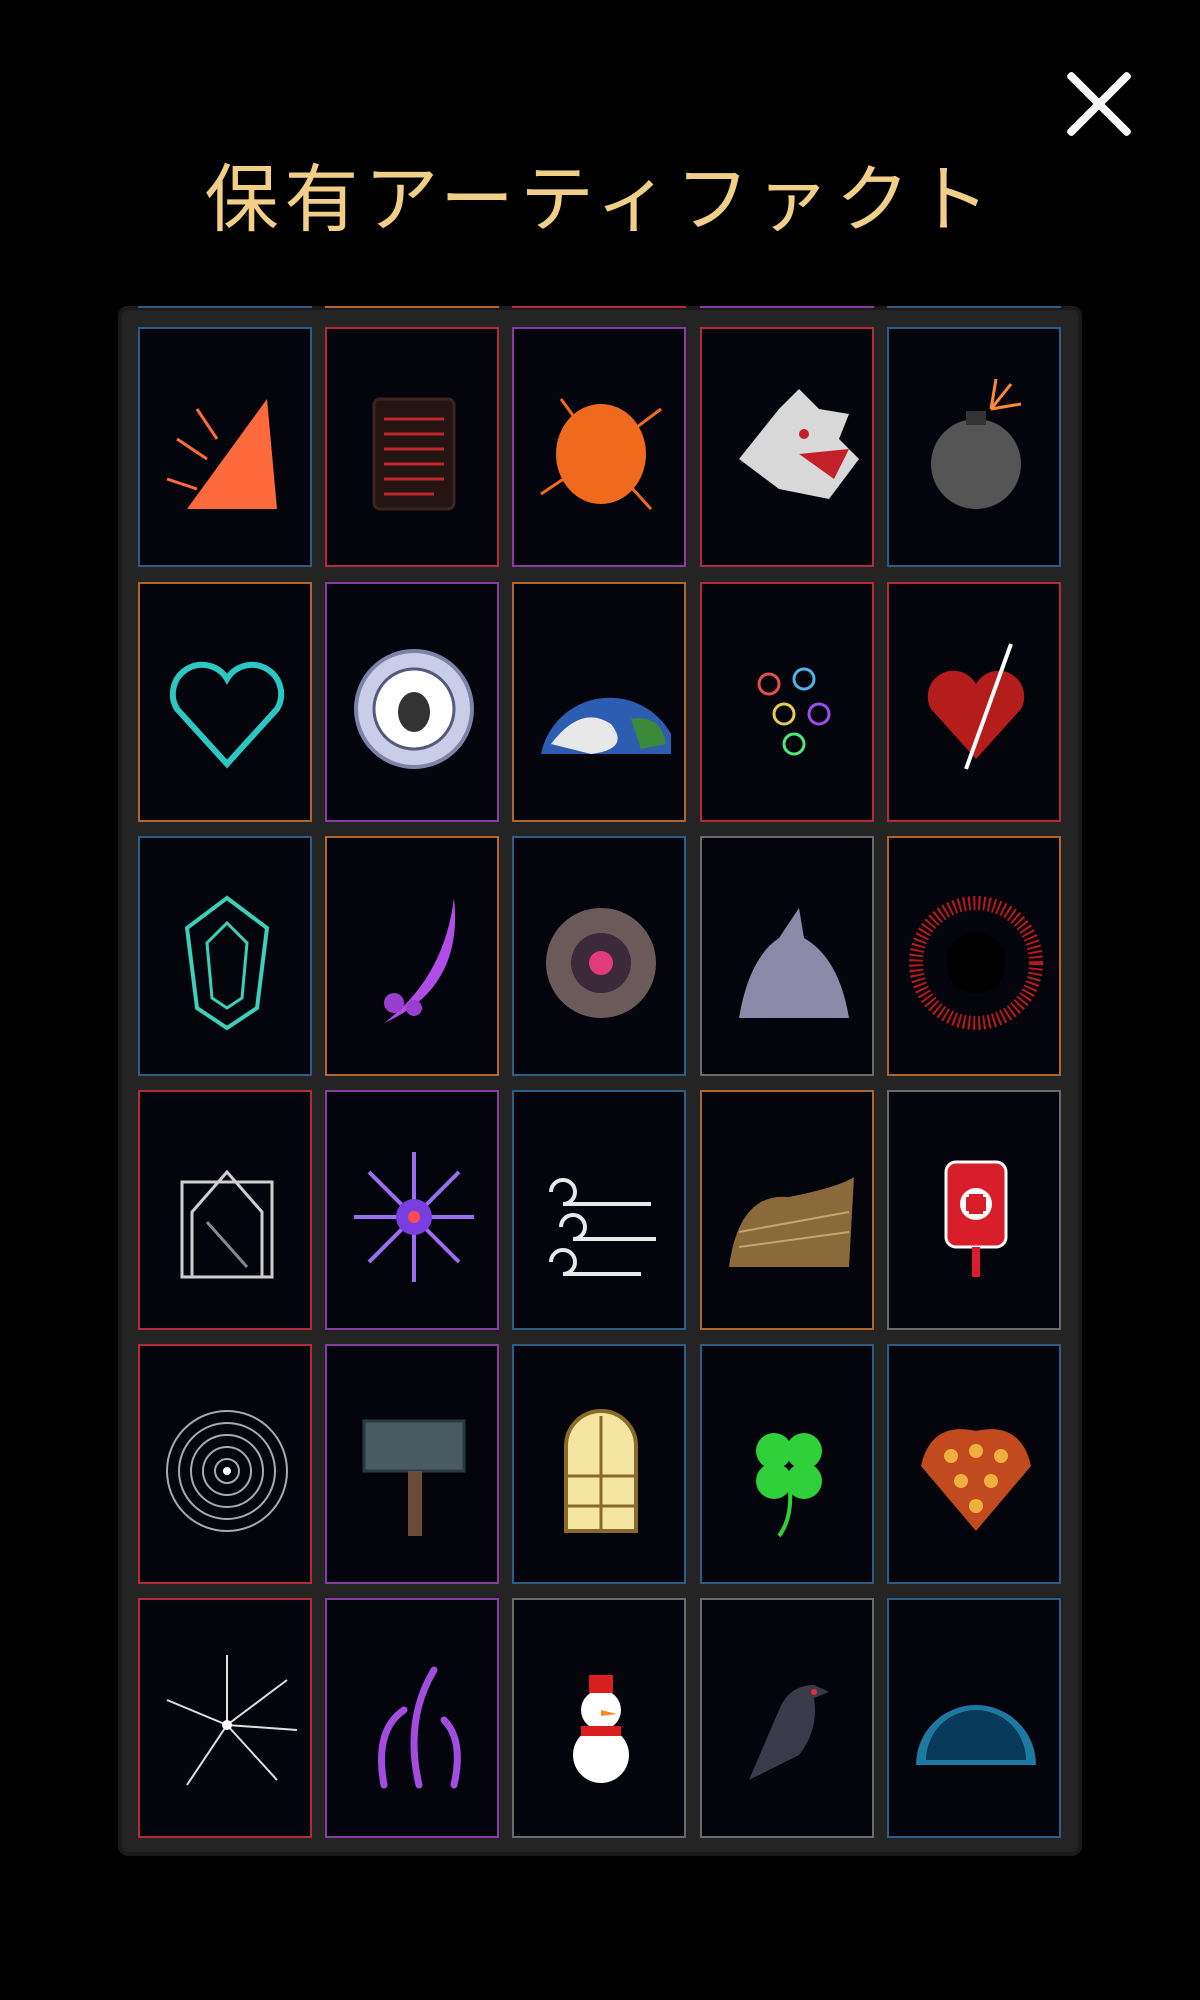  I want to click on stained-window-icon, so click(601, 1471).